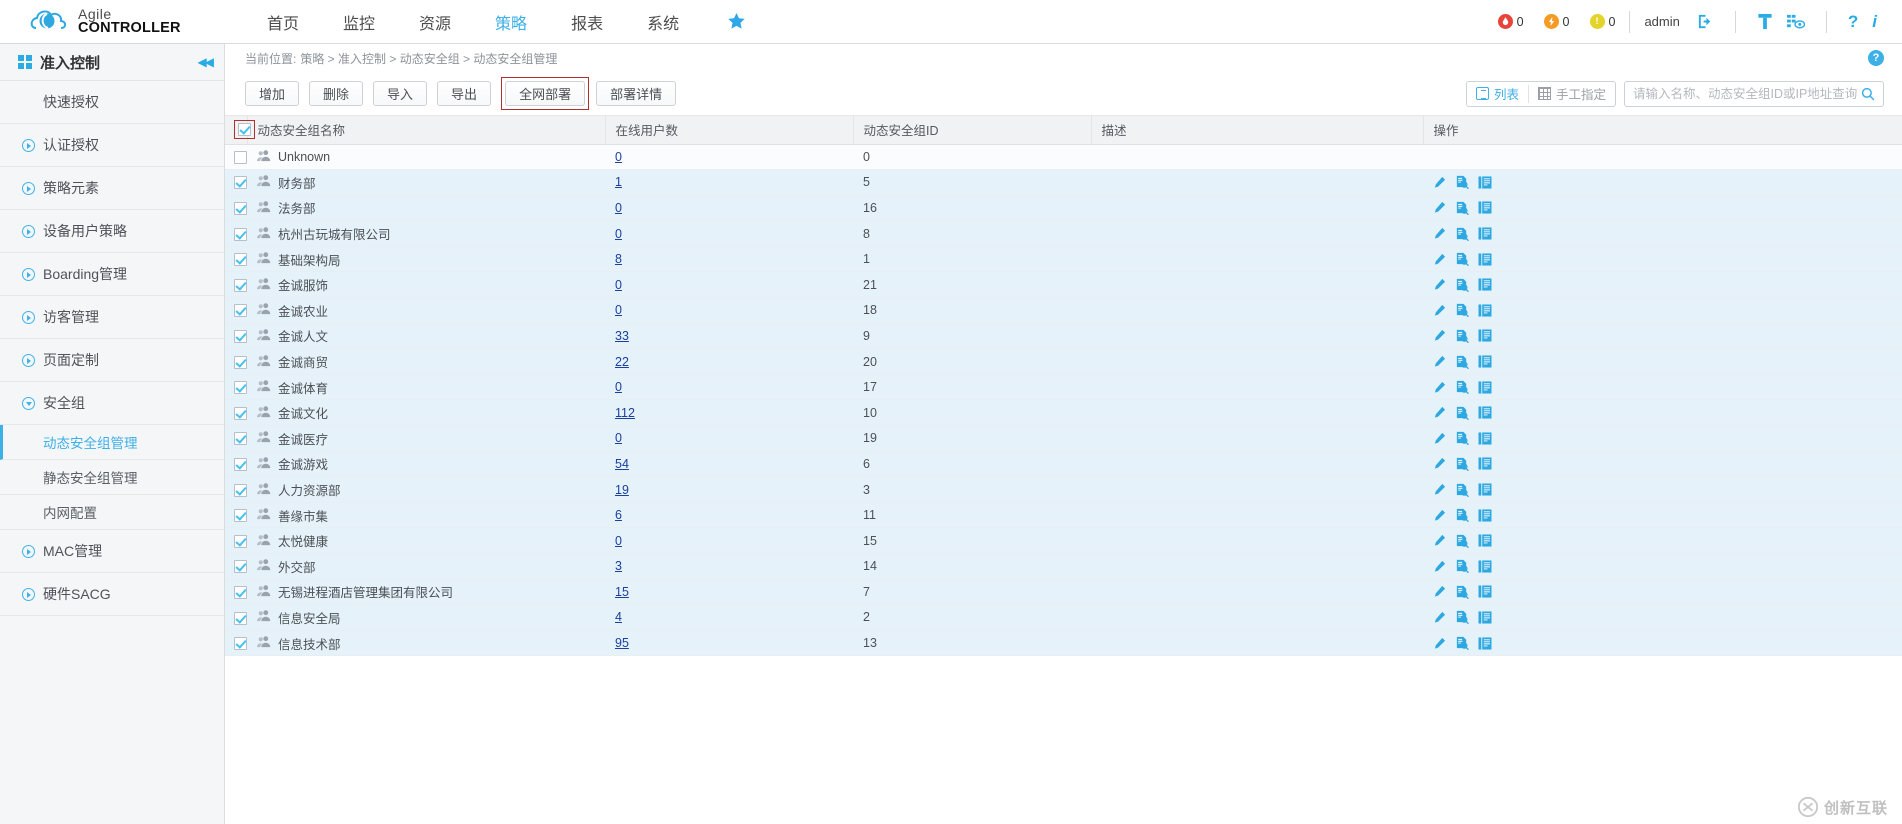  Describe the element at coordinates (1063, 617) in the screenshot. I see `table-row: 信息安全局 4 2` at that location.